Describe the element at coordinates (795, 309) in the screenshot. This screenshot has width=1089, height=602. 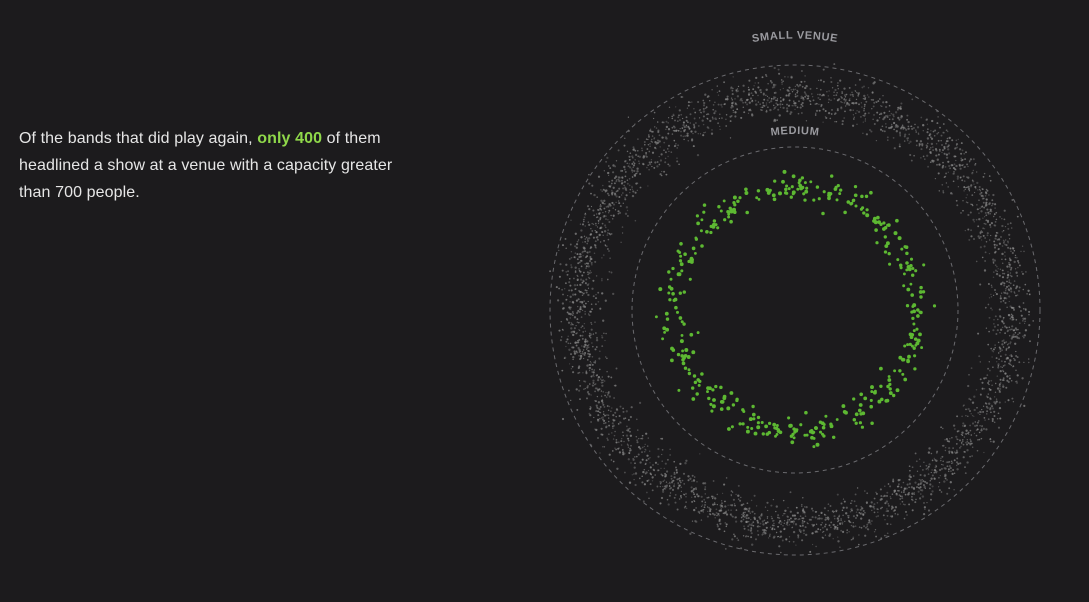
I see `medium-venue-dots` at that location.